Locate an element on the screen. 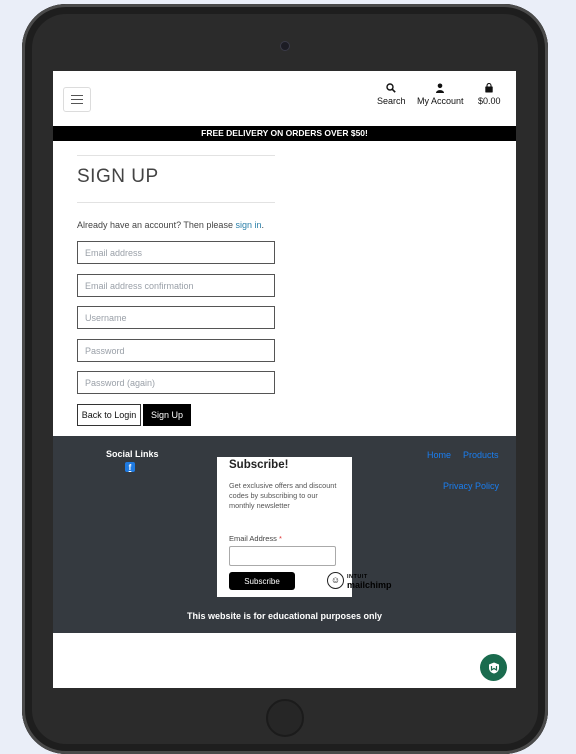 The image size is (576, 754). required-mark: * is located at coordinates (280, 538).